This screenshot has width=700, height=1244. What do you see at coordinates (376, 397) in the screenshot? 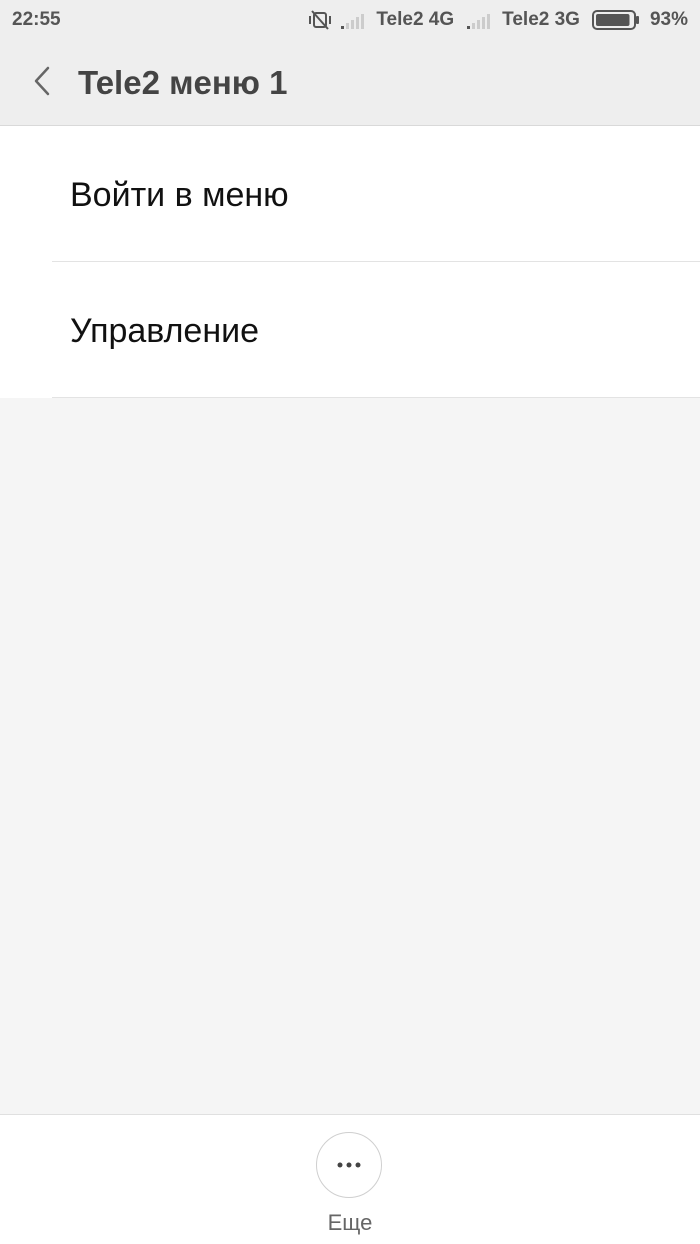
I see `divider` at bounding box center [376, 397].